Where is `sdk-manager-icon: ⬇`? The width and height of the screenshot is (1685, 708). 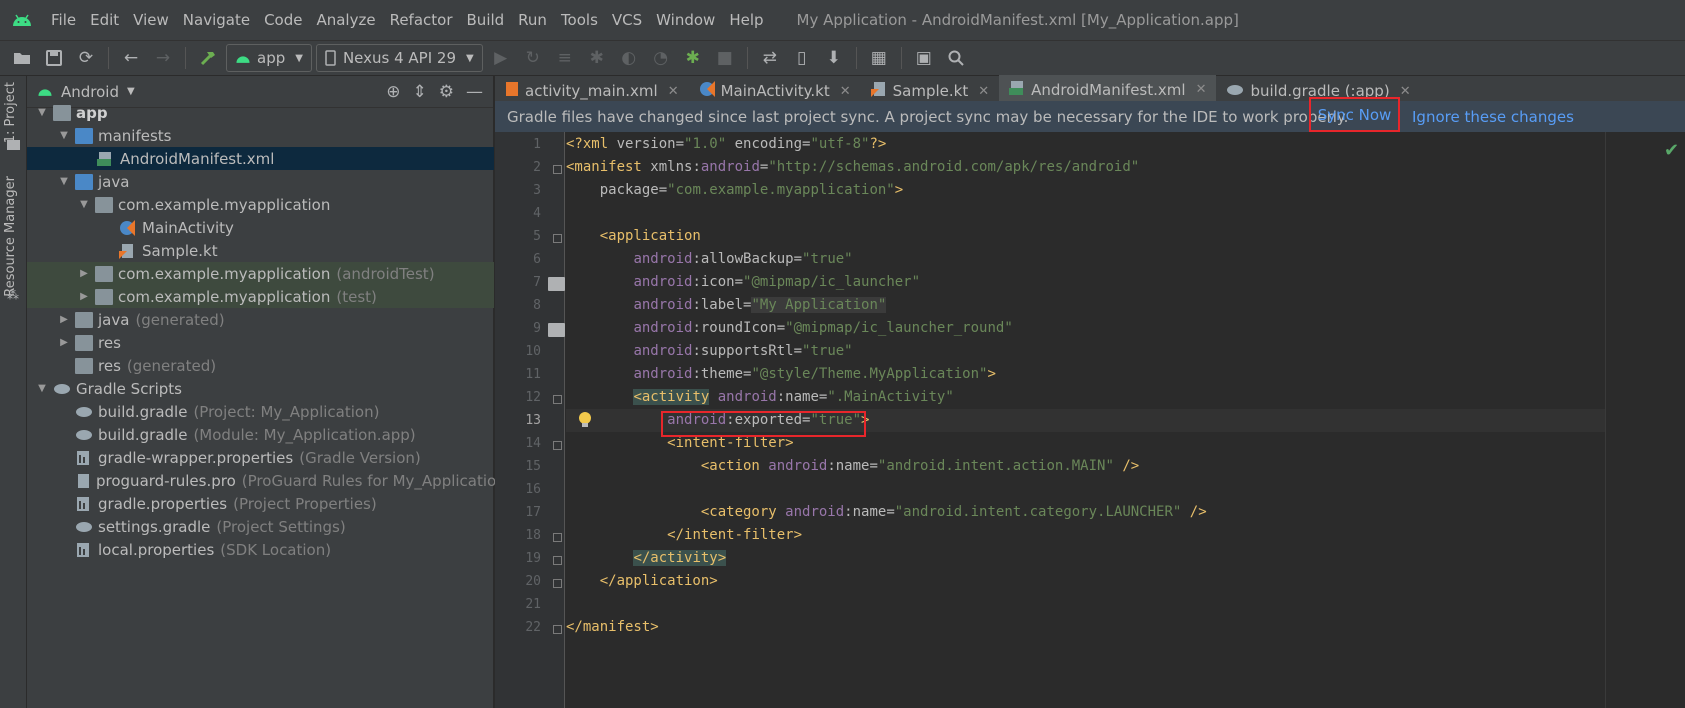 sdk-manager-icon: ⬇ is located at coordinates (834, 58).